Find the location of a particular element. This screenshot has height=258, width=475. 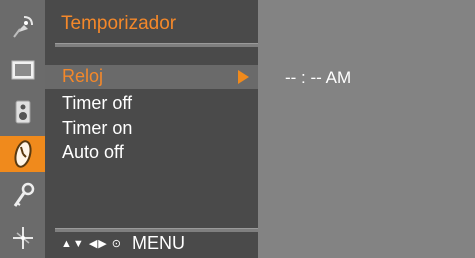

sidebar-item-picture is located at coordinates (22, 70).